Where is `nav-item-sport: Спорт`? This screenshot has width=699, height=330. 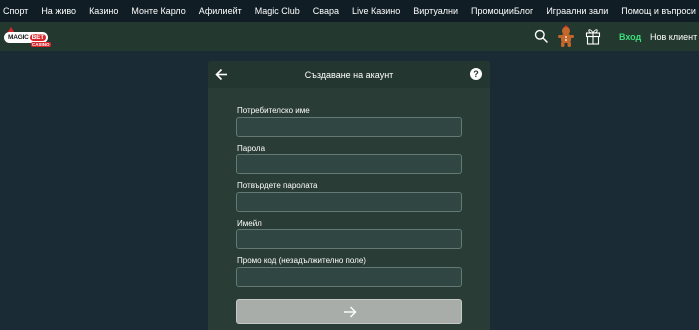
nav-item-sport: Спорт is located at coordinates (15, 11).